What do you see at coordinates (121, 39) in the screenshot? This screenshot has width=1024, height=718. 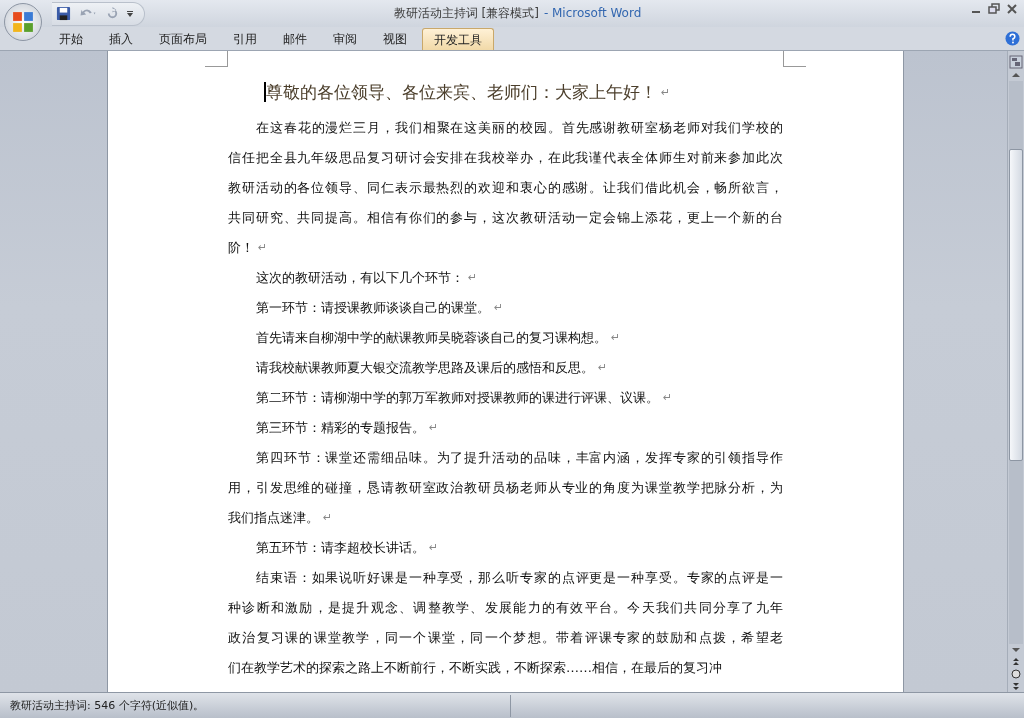 I see `ribbon-tab: 插入` at bounding box center [121, 39].